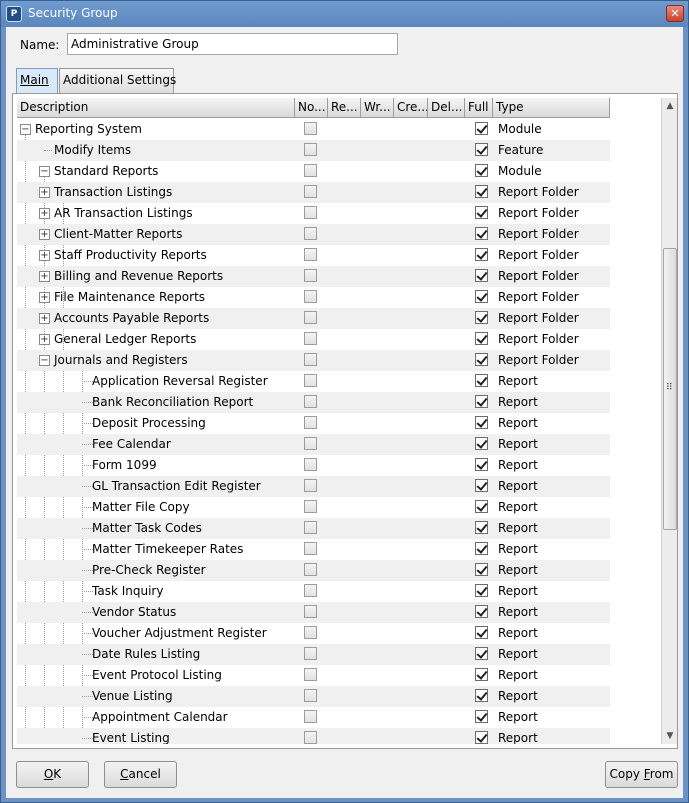  I want to click on scroll-up-button: ▲, so click(670, 106).